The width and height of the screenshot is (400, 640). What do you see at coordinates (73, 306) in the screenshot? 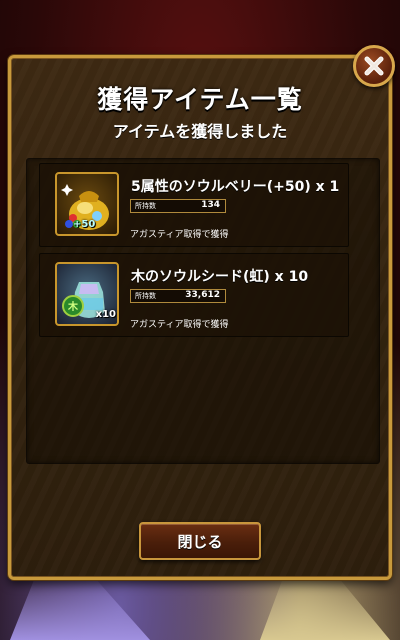
I see `svg-text: 木` at bounding box center [73, 306].